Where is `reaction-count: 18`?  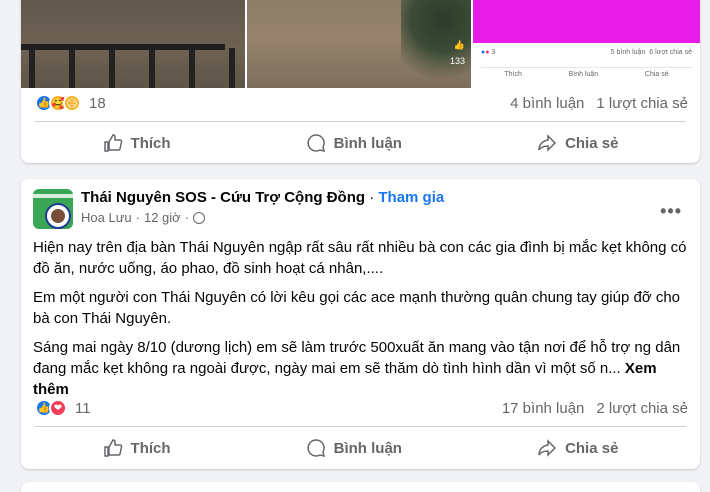 reaction-count: 18 is located at coordinates (97, 103).